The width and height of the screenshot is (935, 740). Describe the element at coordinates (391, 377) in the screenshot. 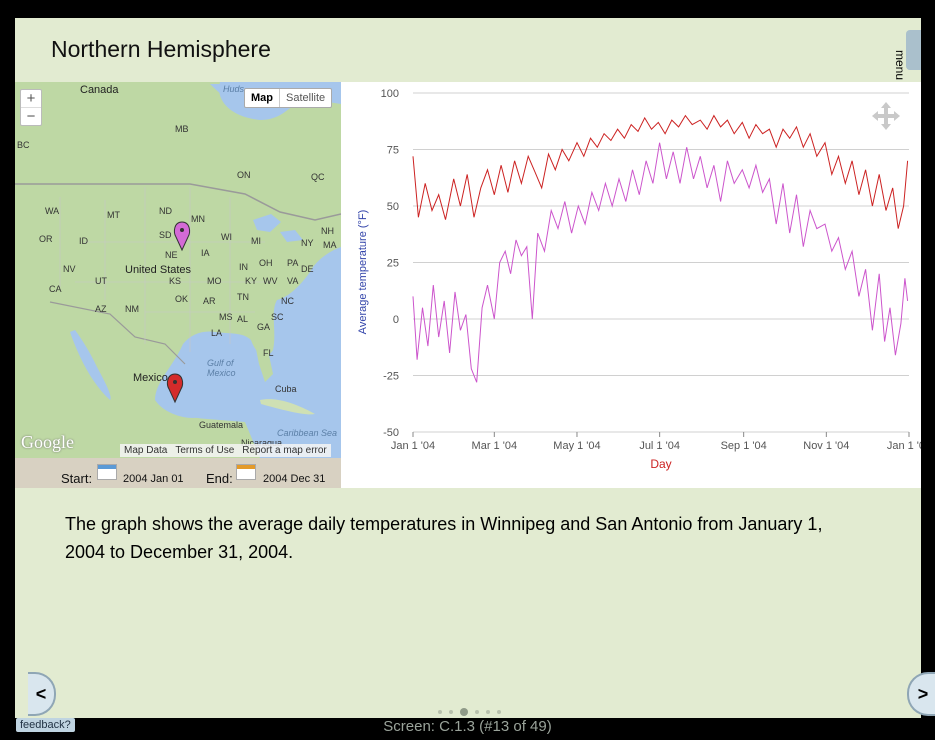

I see `y-tick-label: -25` at that location.